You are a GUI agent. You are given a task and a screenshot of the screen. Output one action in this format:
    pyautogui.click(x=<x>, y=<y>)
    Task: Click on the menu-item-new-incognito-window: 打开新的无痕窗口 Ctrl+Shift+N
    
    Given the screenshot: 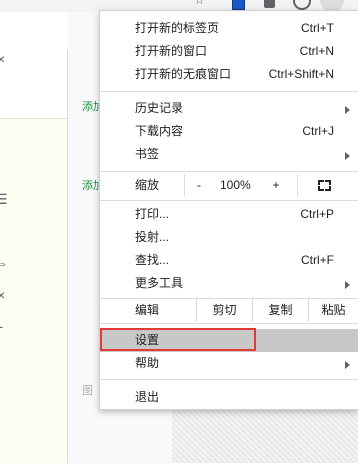 What is the action you would take?
    pyautogui.click(x=229, y=74)
    